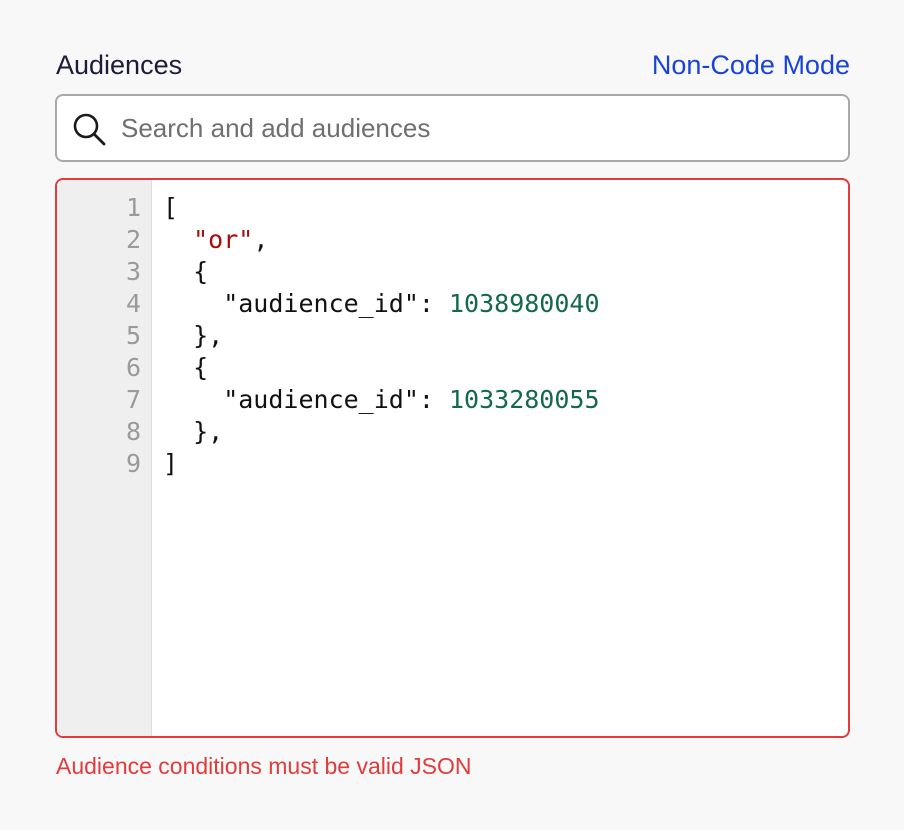 This screenshot has width=904, height=830. What do you see at coordinates (89, 129) in the screenshot?
I see `search-icon` at bounding box center [89, 129].